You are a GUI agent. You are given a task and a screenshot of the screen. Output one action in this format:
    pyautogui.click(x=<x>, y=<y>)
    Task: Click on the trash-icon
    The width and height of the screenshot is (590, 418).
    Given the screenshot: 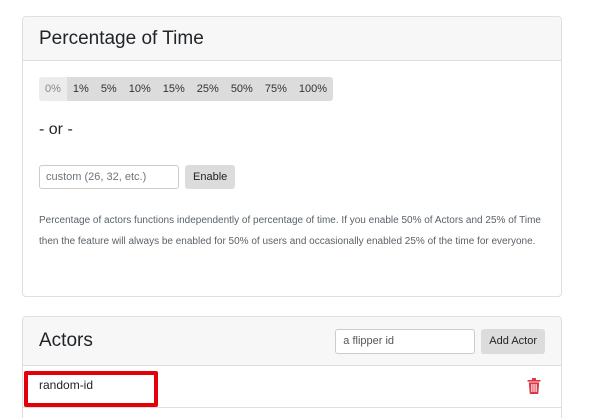 What is the action you would take?
    pyautogui.click(x=534, y=386)
    